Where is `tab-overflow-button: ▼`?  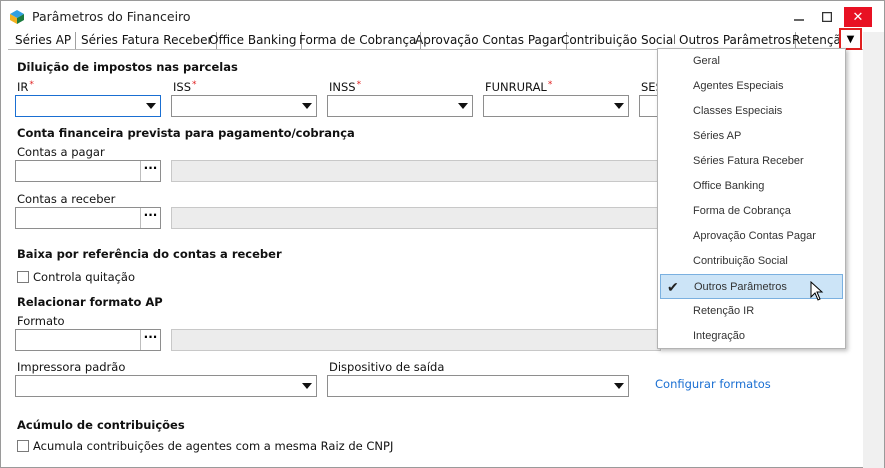
tab-overflow-button: ▼ is located at coordinates (850, 39).